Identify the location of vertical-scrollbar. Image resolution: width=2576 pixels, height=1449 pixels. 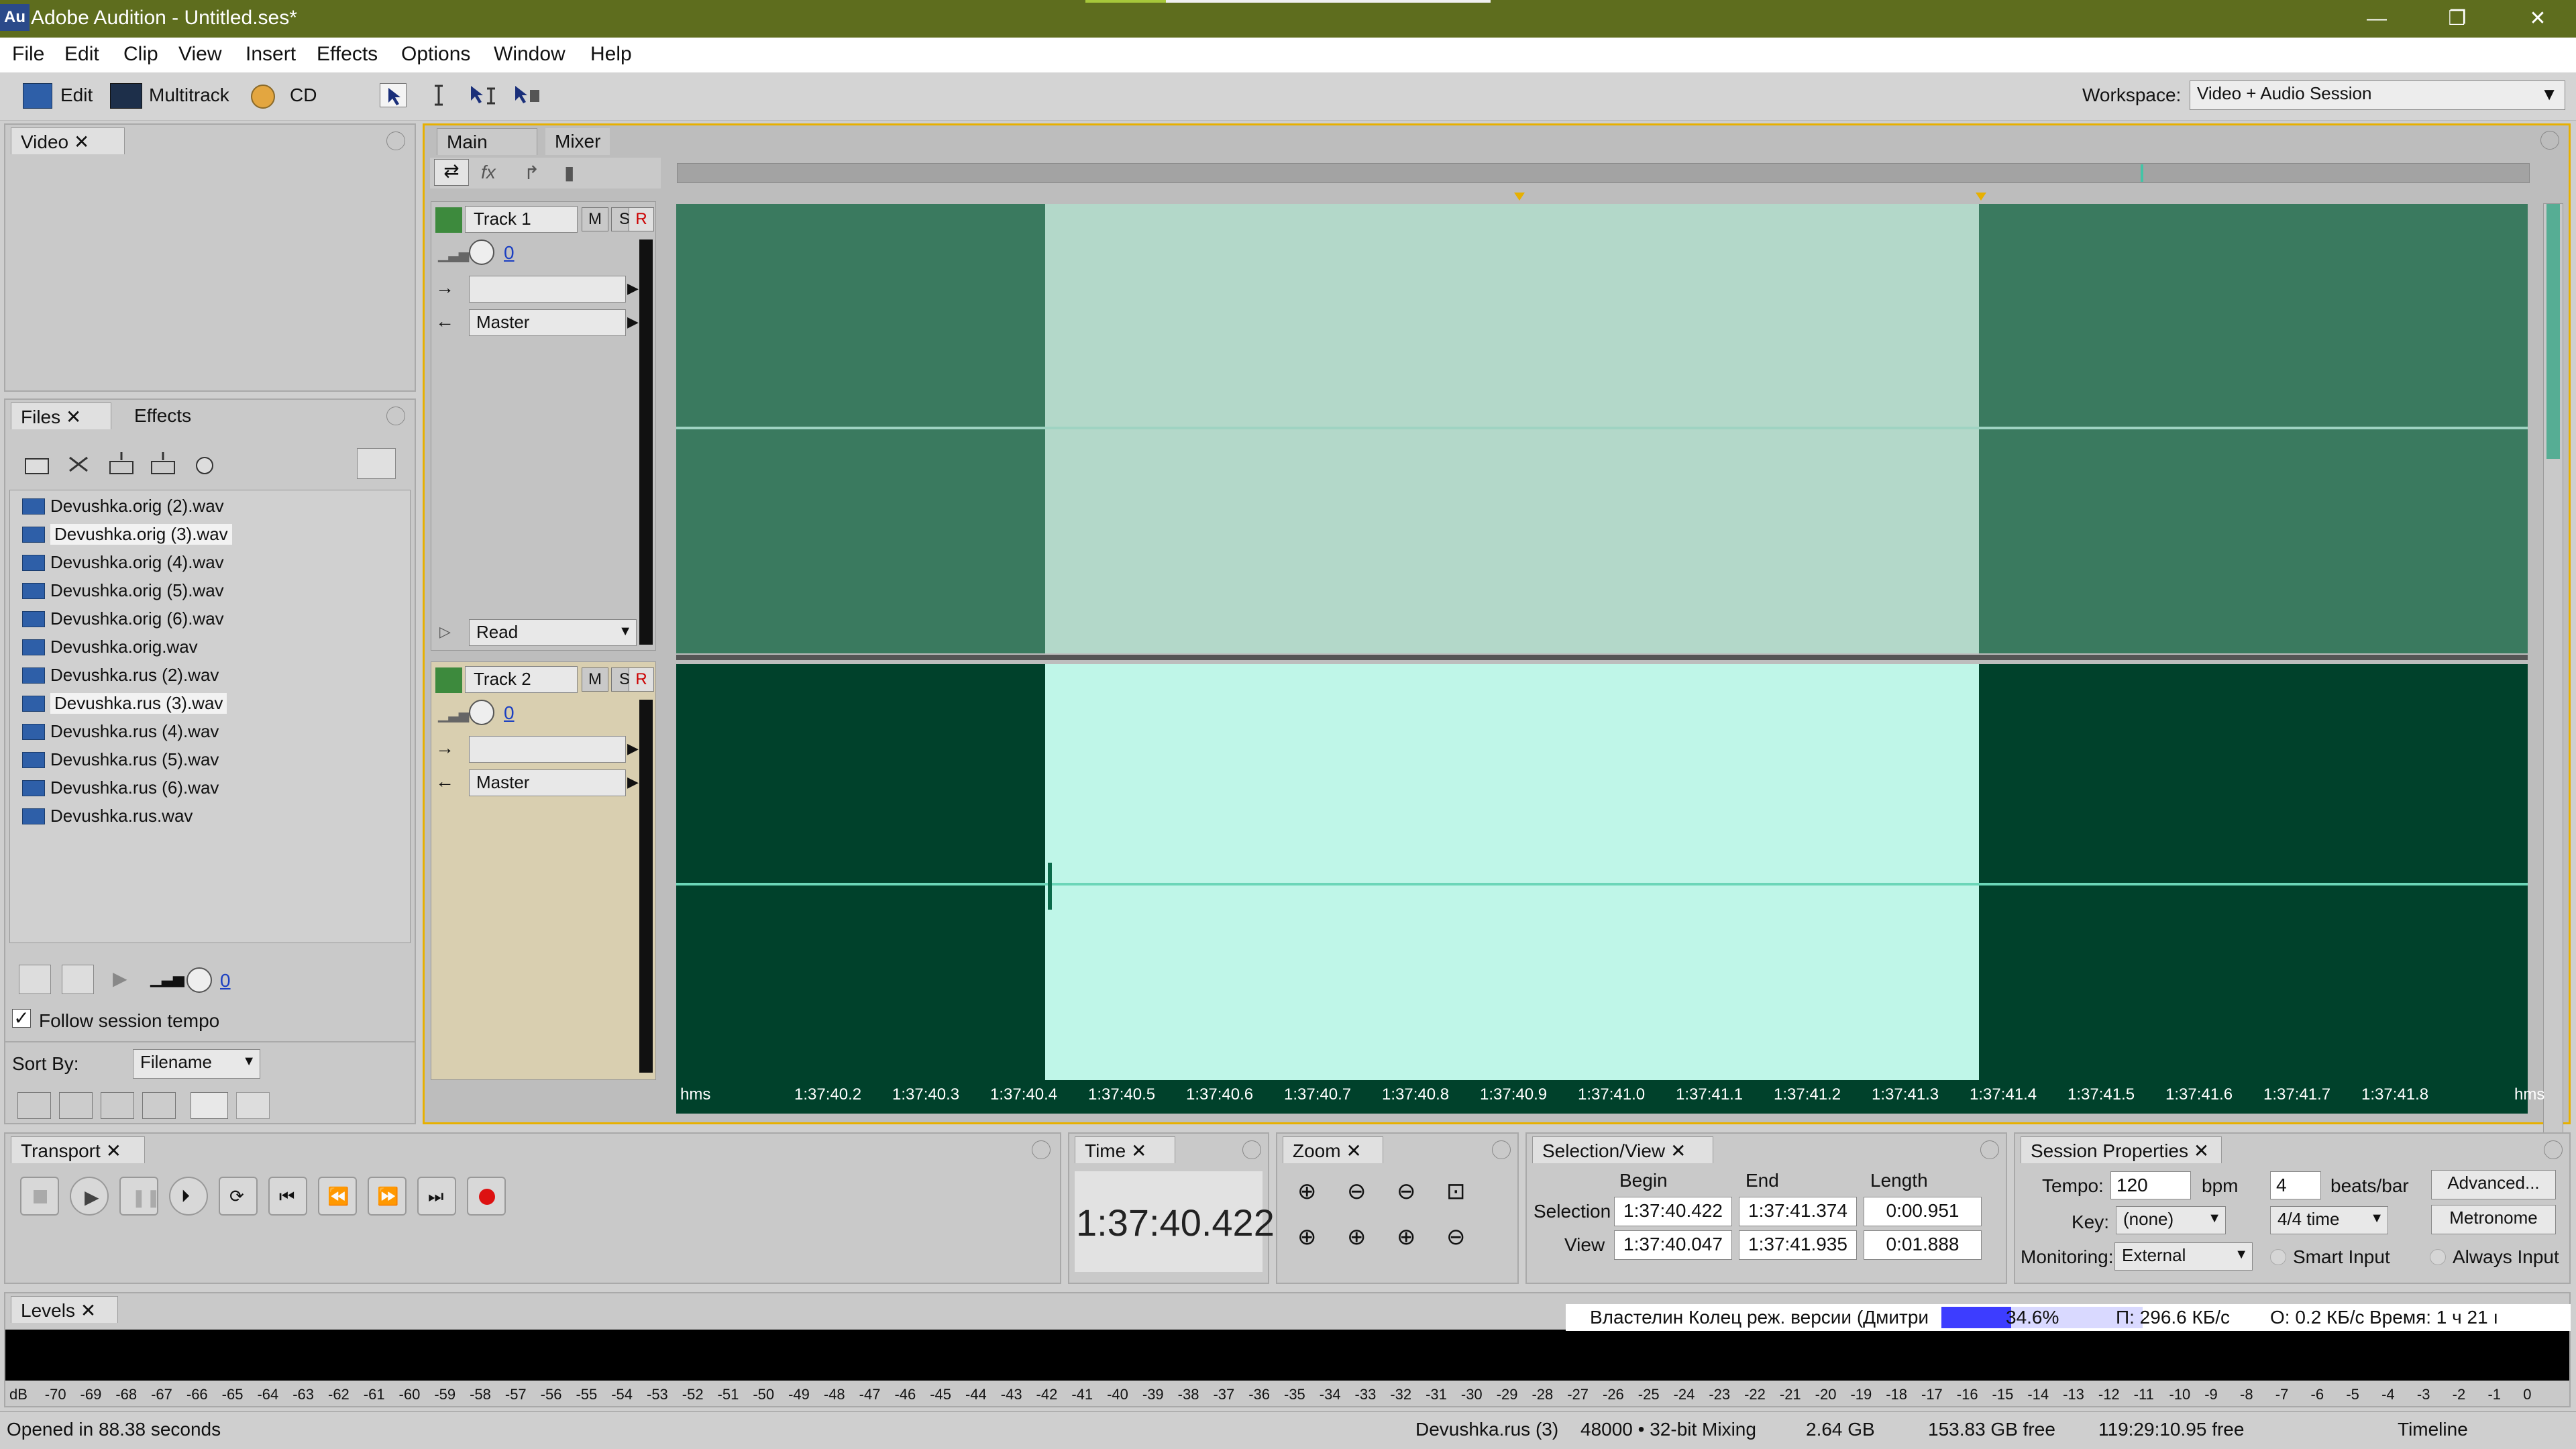
(2553, 672).